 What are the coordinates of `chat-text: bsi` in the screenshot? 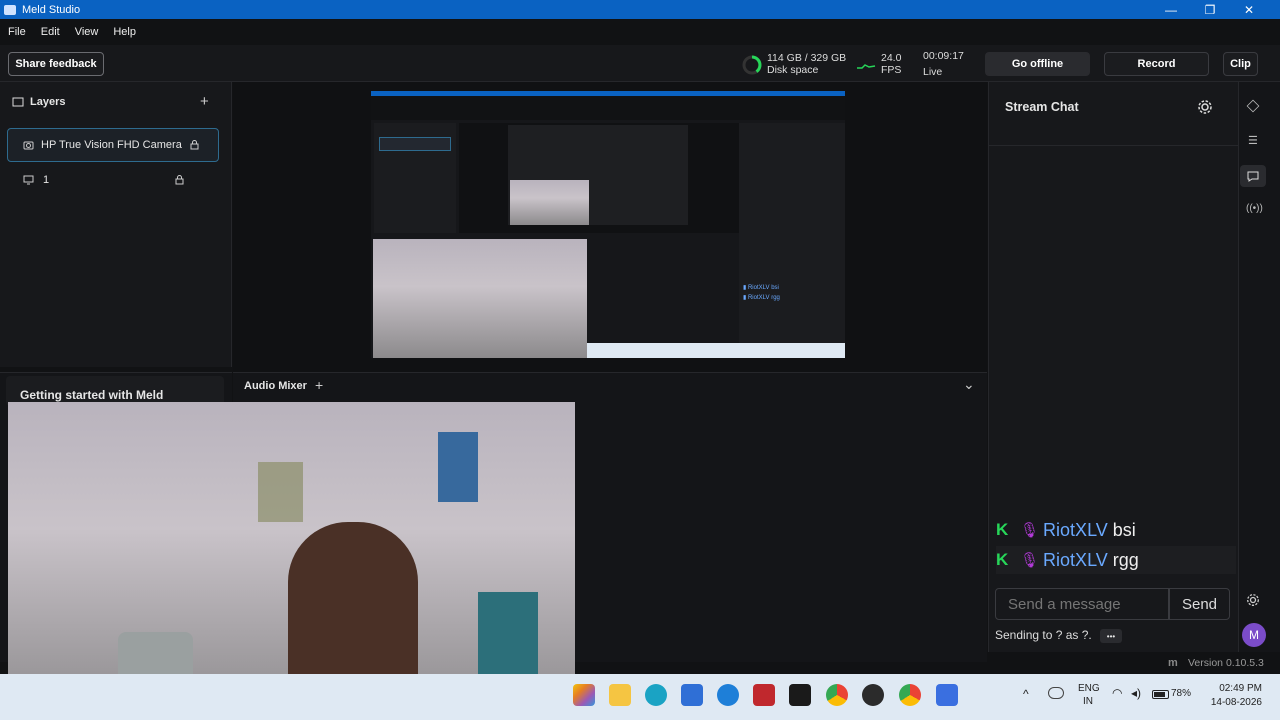 It's located at (1124, 529).